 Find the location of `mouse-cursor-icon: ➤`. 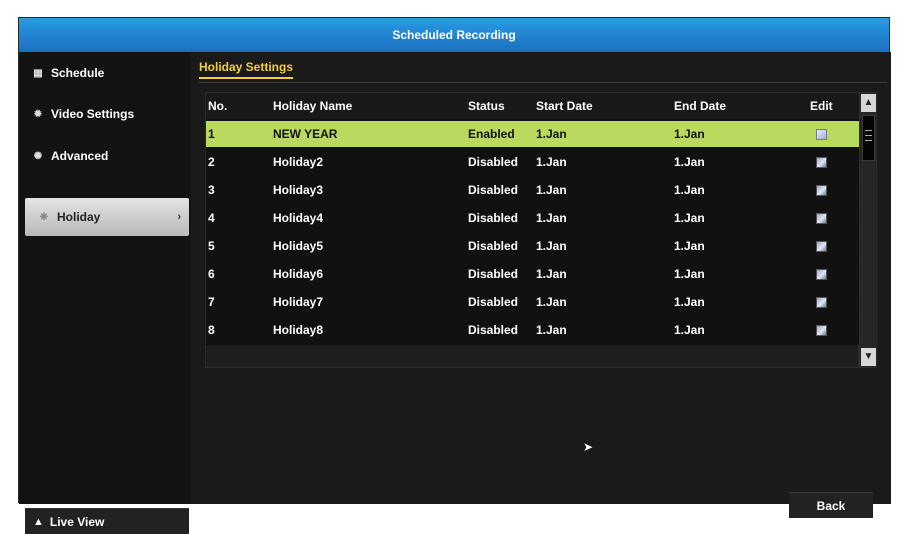

mouse-cursor-icon: ➤ is located at coordinates (588, 447).